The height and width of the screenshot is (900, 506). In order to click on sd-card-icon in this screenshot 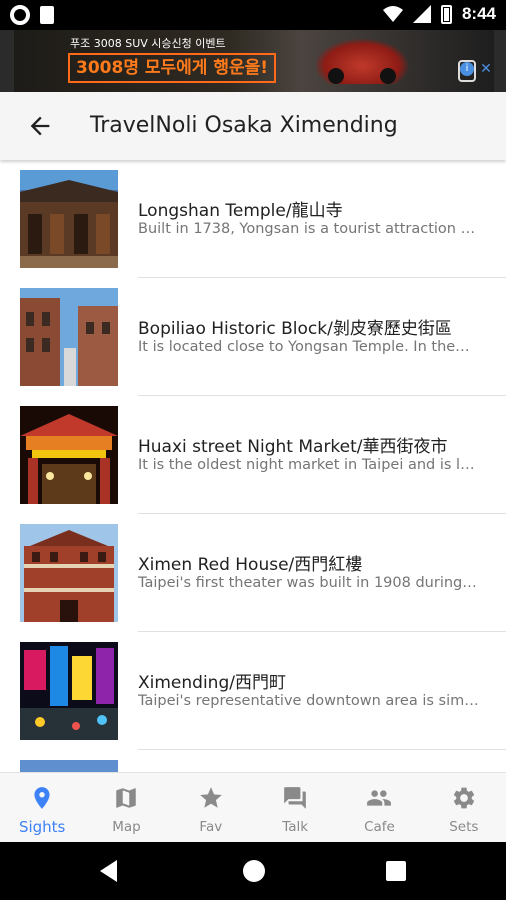, I will do `click(47, 15)`.